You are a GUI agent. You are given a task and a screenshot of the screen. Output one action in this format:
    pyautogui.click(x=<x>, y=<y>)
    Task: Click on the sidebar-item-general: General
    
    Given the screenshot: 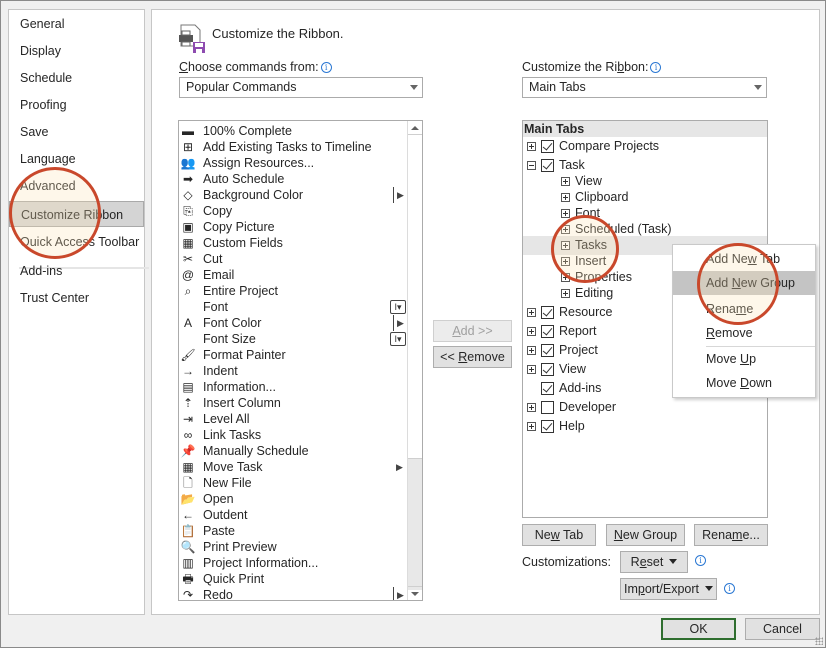 What is the action you would take?
    pyautogui.click(x=76, y=24)
    